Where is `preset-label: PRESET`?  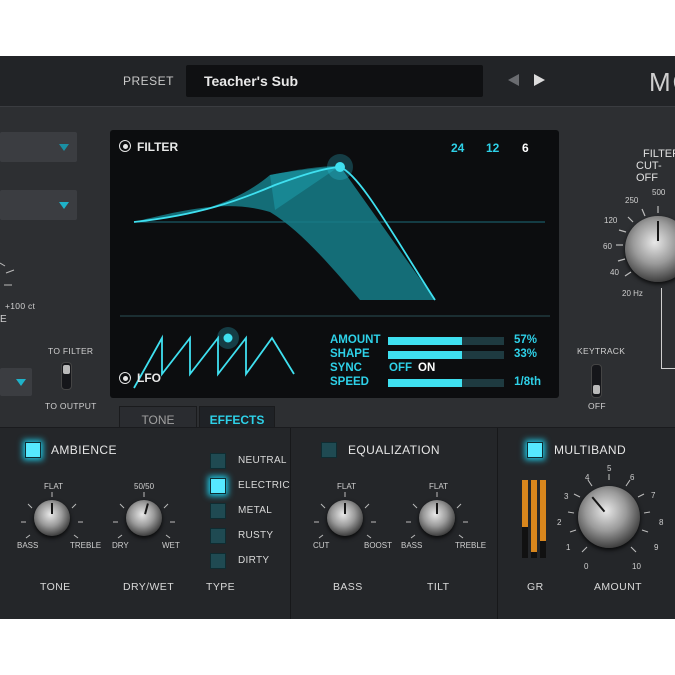
preset-label: PRESET is located at coordinates (149, 81).